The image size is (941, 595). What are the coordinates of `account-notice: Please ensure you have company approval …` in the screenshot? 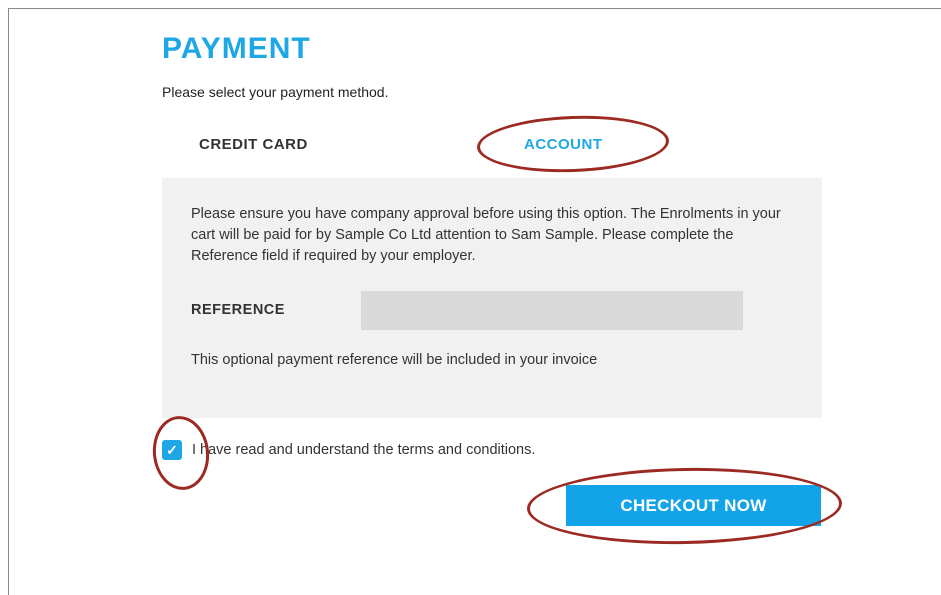 It's located at (486, 235).